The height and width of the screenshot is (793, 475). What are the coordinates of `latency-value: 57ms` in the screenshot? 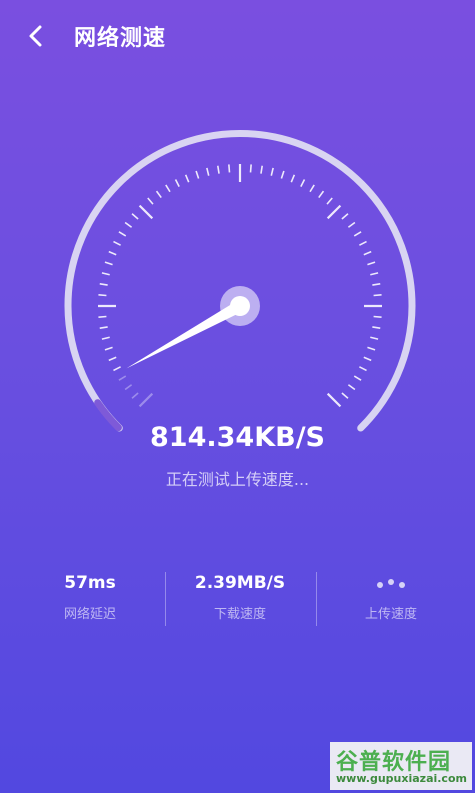 It's located at (90, 583).